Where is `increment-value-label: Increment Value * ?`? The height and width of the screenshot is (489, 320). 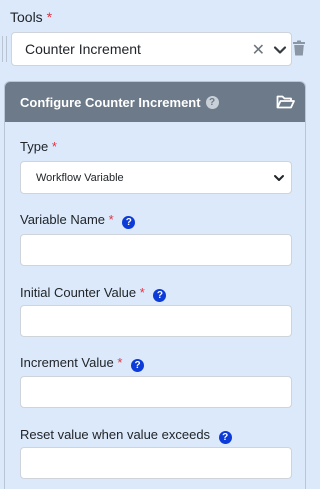 increment-value-label: Increment Value * ? is located at coordinates (82, 363).